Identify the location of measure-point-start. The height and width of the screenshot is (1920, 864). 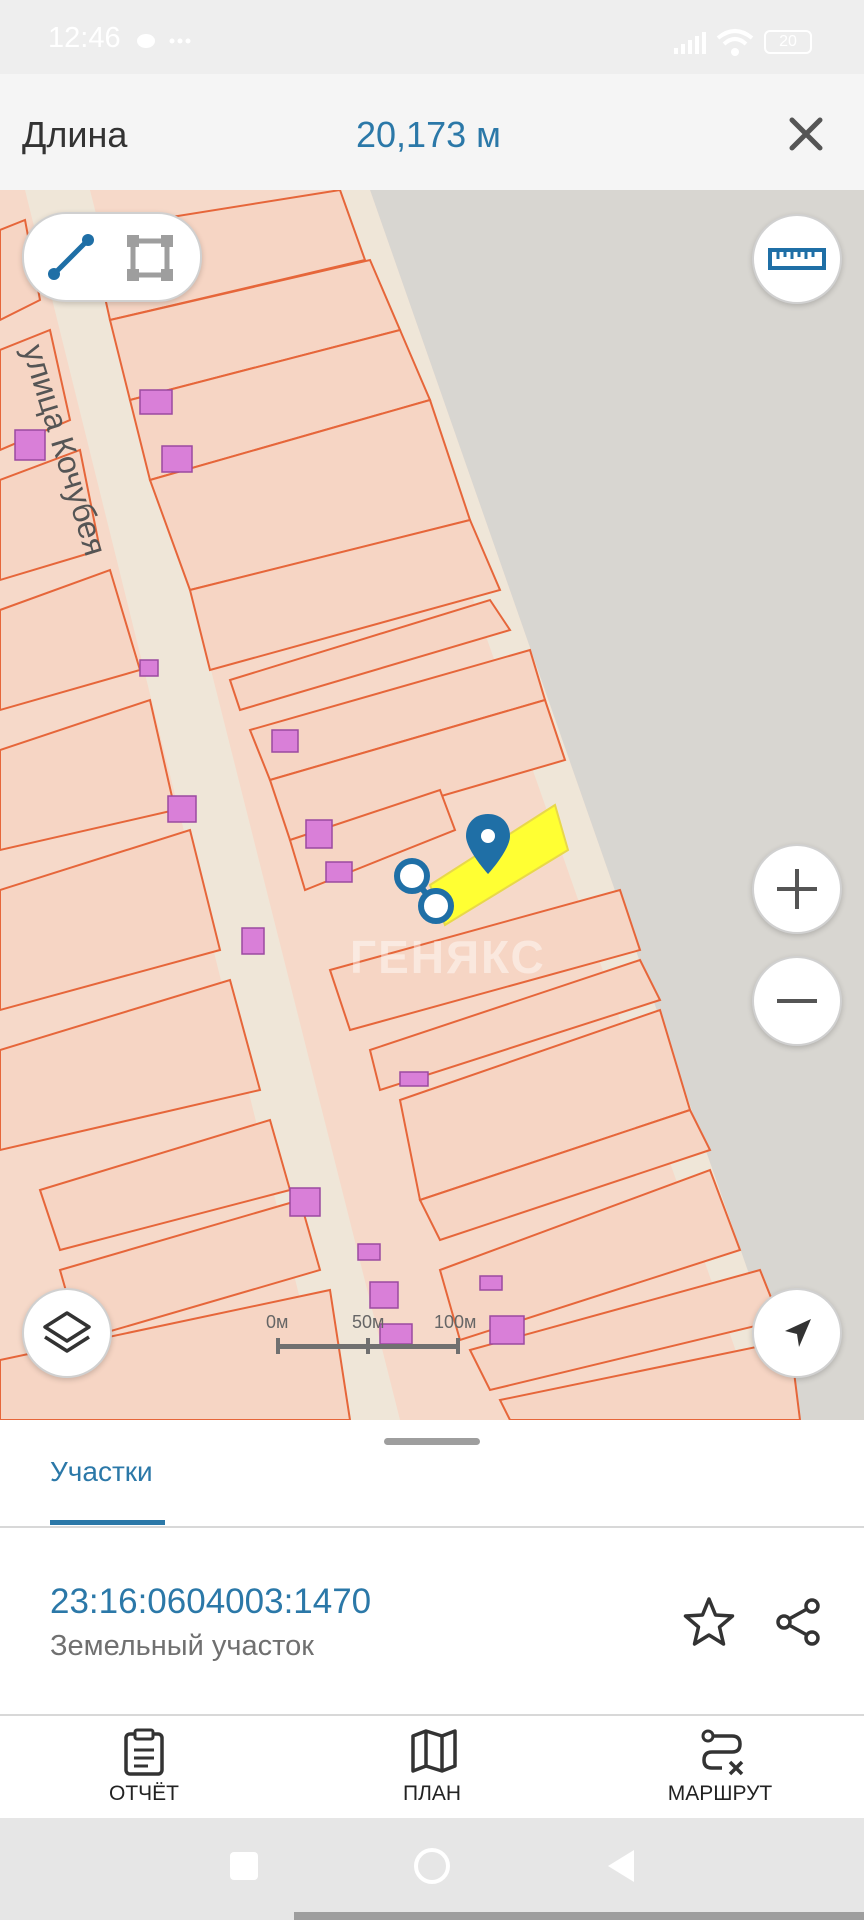
(412, 876).